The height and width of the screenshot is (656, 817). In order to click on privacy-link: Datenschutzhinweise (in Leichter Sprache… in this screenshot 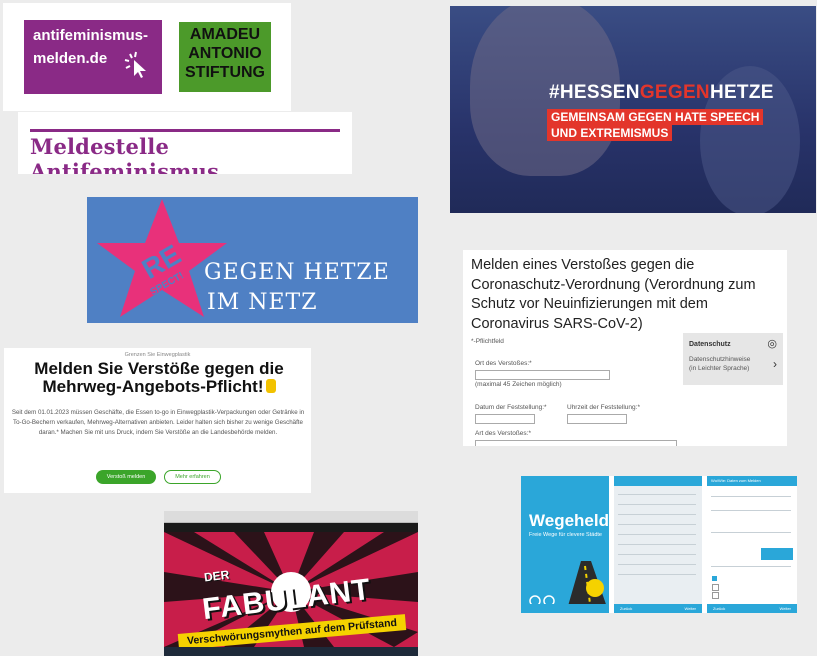, I will do `click(724, 364)`.